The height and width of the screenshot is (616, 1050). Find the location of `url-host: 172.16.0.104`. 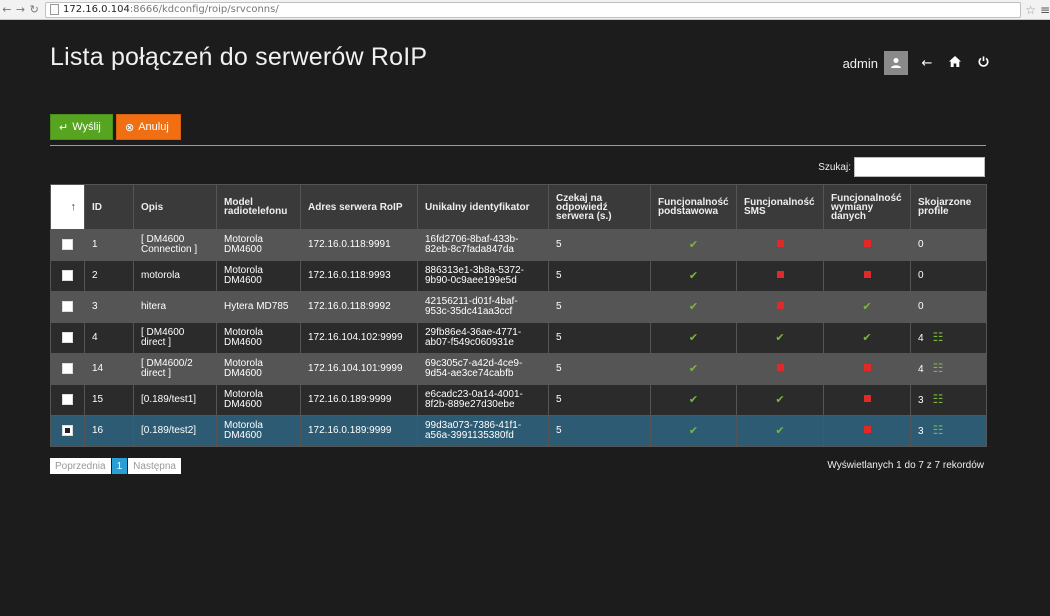

url-host: 172.16.0.104 is located at coordinates (96, 9).